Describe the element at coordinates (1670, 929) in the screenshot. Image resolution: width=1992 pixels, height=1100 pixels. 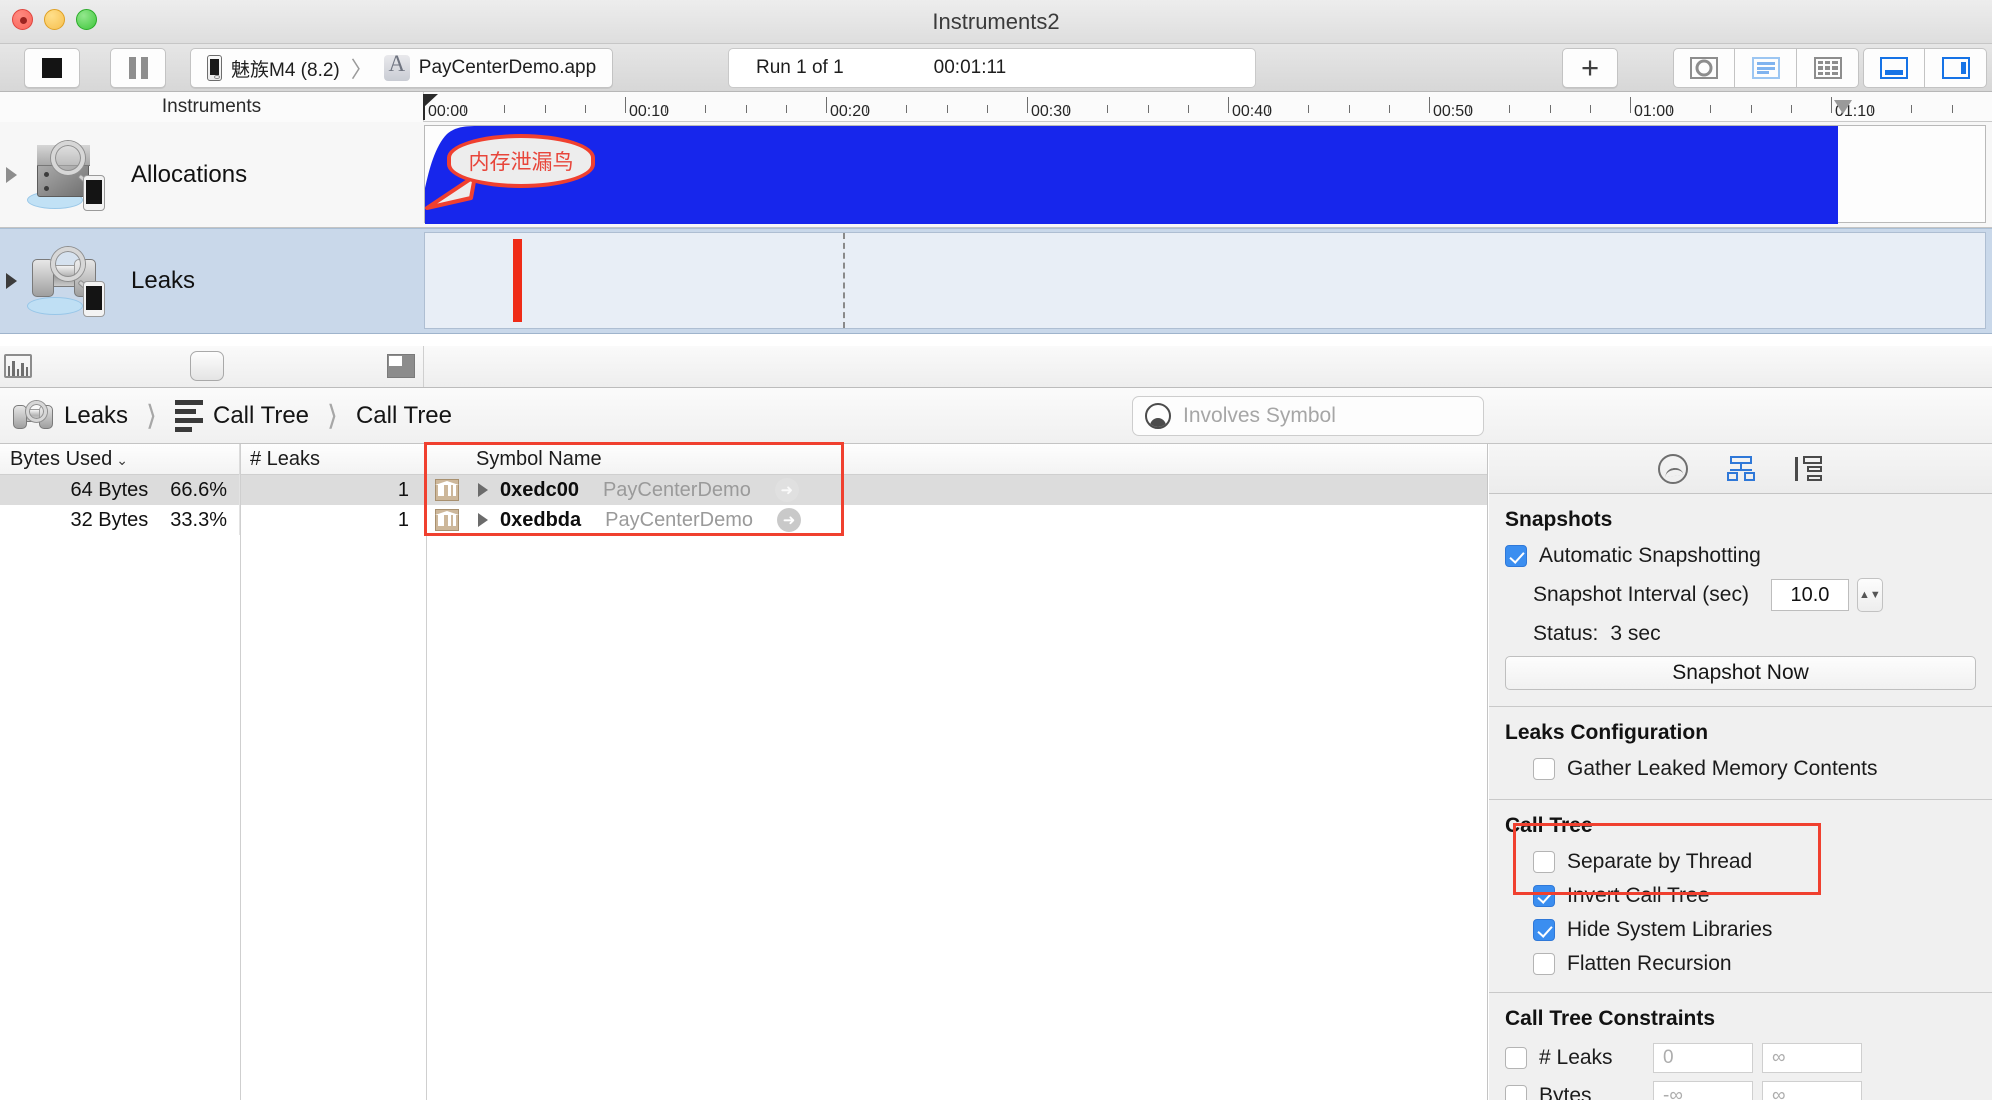
I see `option-label: Hide System Libraries` at that location.